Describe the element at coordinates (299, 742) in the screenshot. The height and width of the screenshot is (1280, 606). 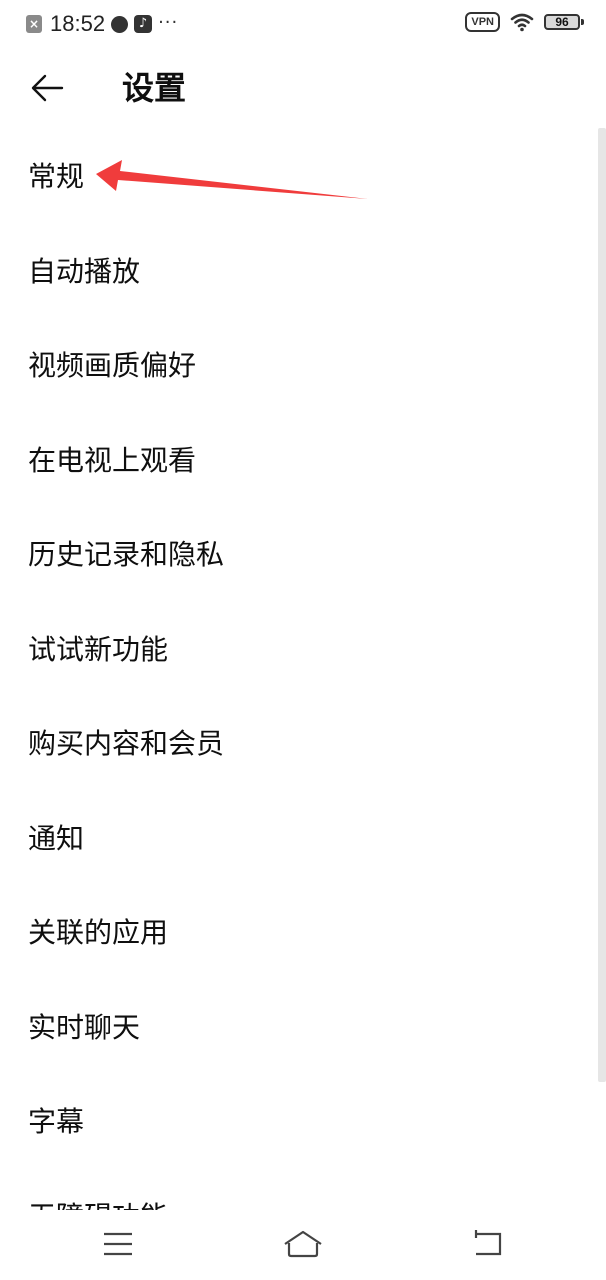
I see `settings-item-purchases-memberships: 购买内容和会员` at that location.